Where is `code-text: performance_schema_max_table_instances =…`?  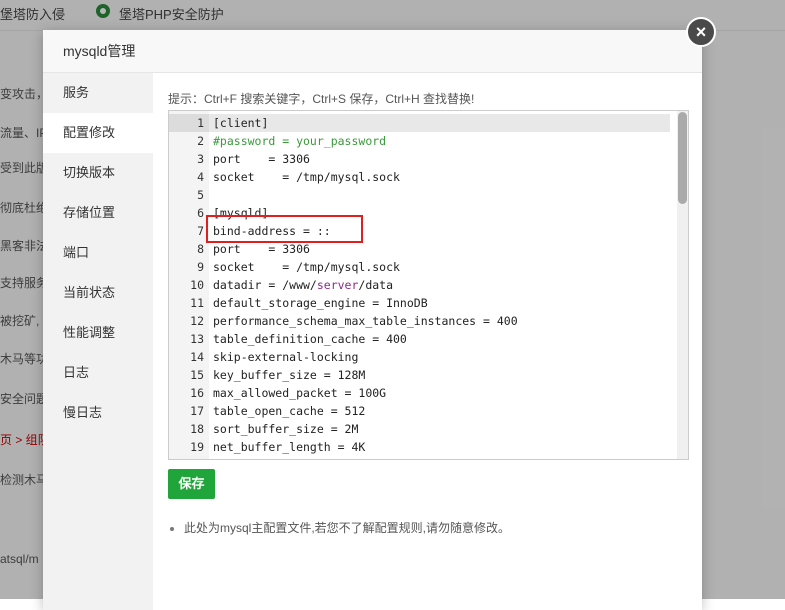
code-text: performance_schema_max_table_instances =… is located at coordinates (365, 321).